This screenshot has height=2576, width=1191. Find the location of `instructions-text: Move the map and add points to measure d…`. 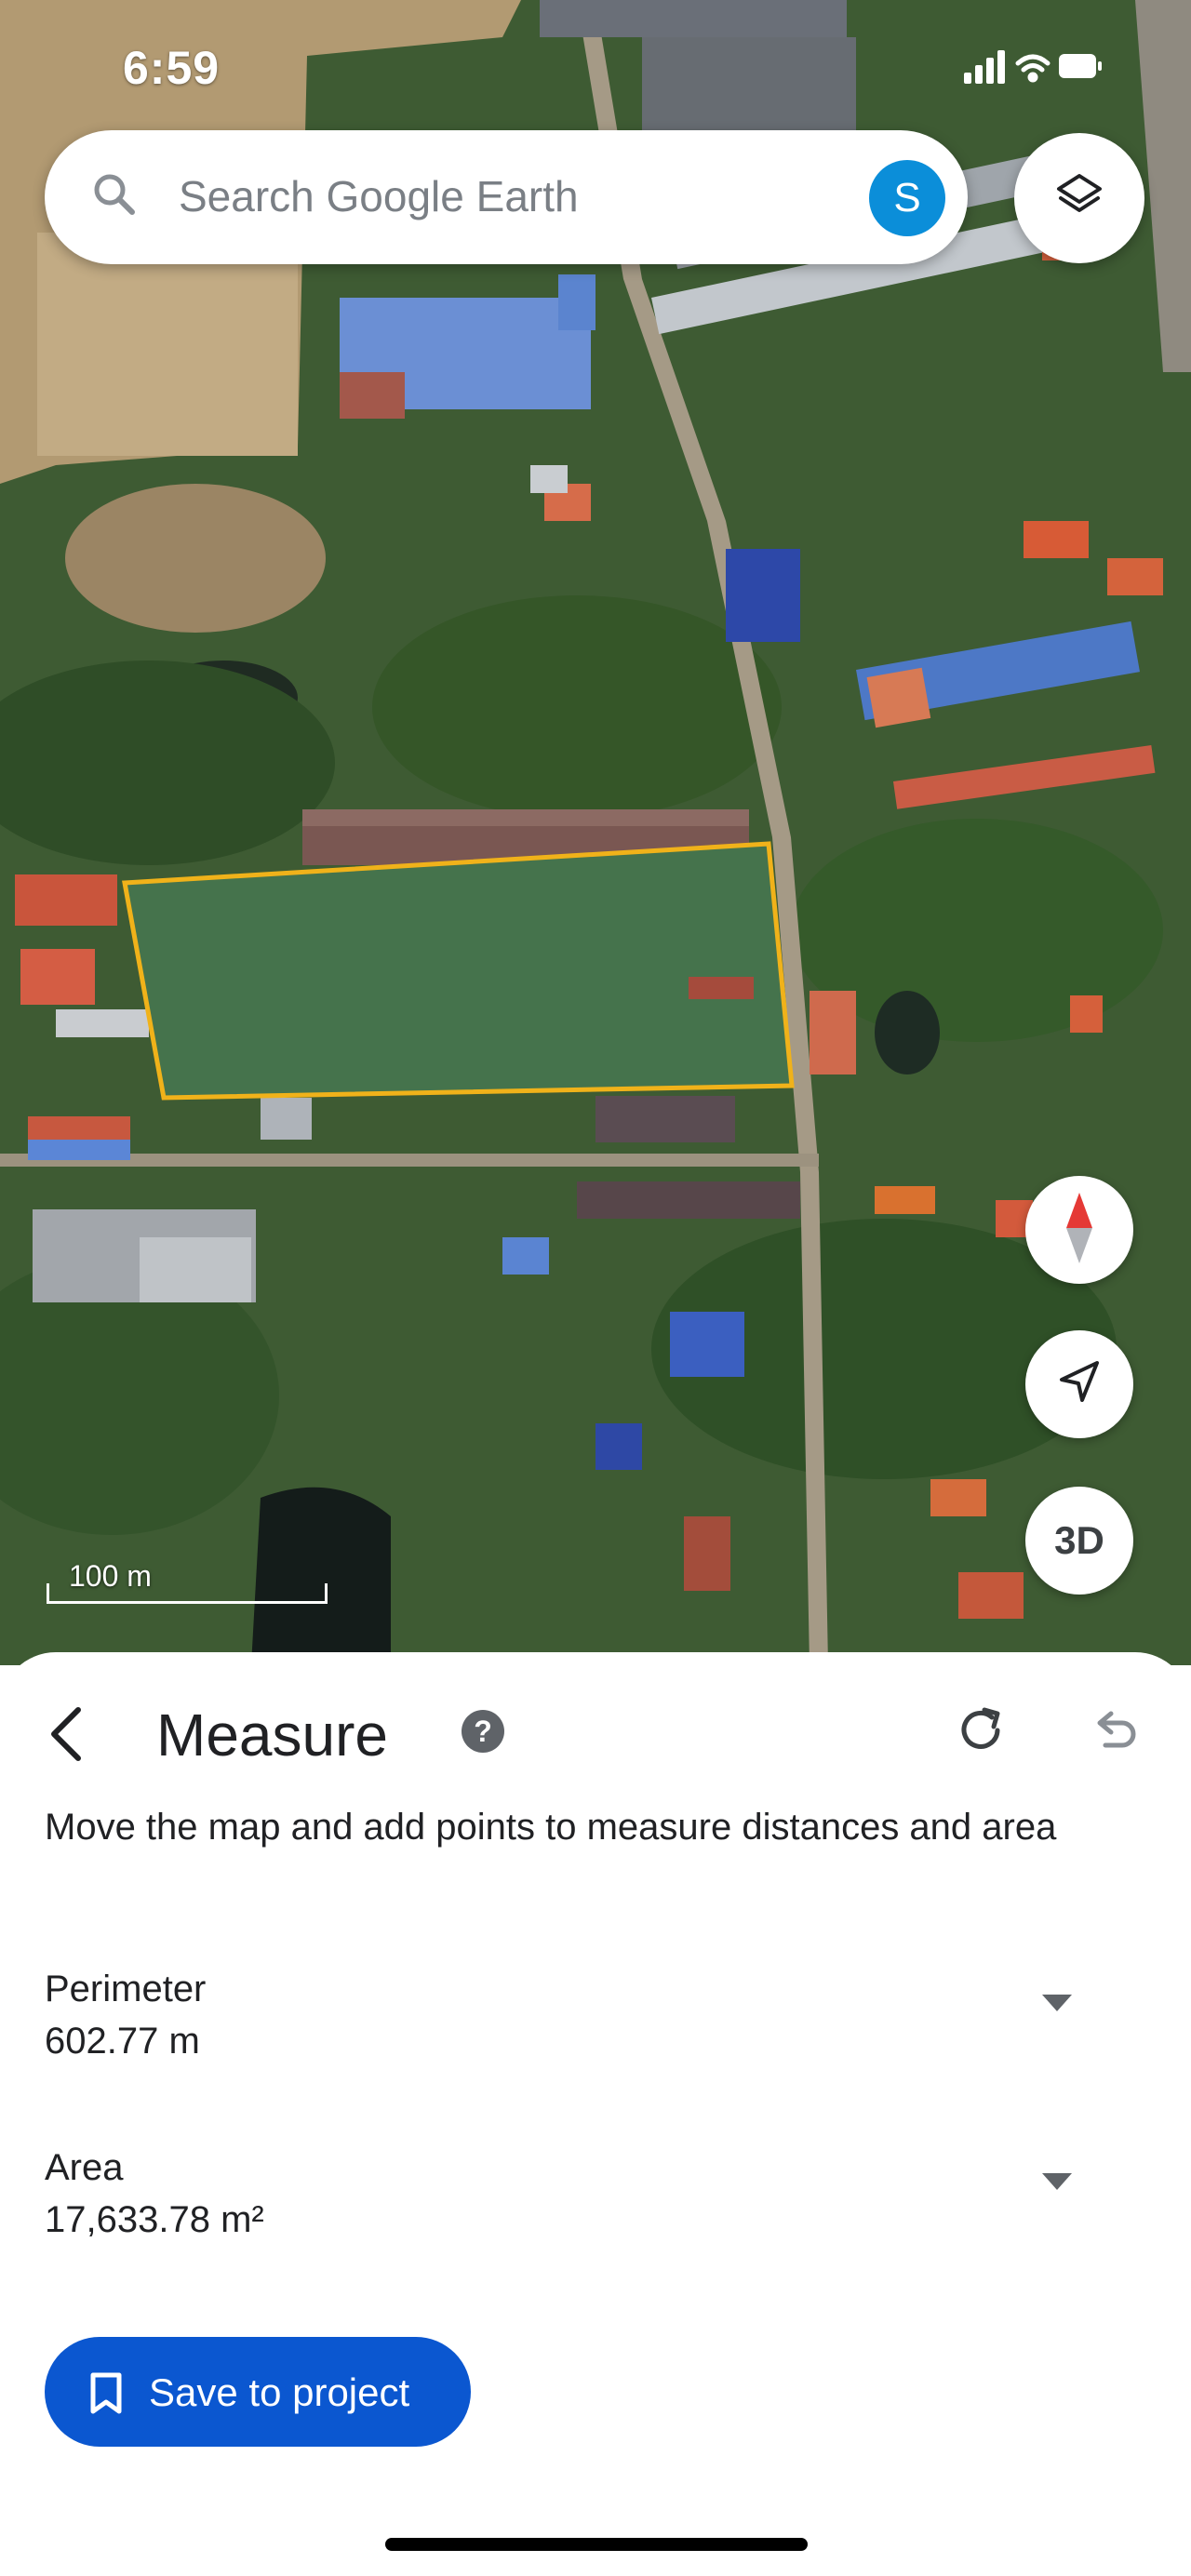

instructions-text: Move the map and add points to measure d… is located at coordinates (551, 1827).